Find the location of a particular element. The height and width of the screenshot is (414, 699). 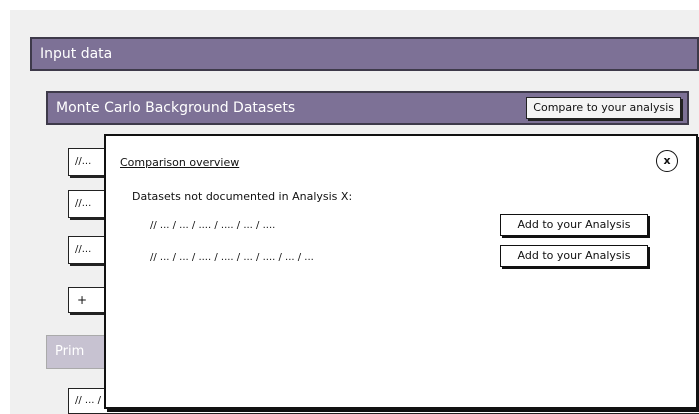

primary-section-title: Prim is located at coordinates (70, 351).